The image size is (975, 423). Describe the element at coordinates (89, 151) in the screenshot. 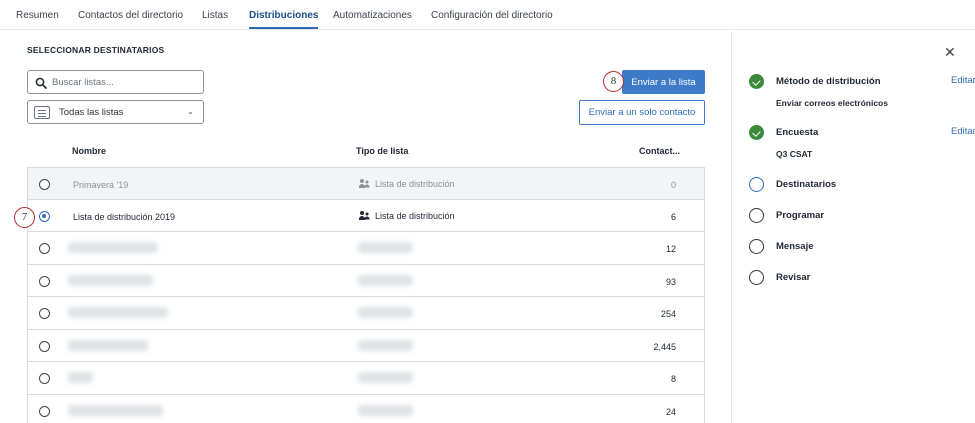

I see `column-header-name: Nombre` at that location.